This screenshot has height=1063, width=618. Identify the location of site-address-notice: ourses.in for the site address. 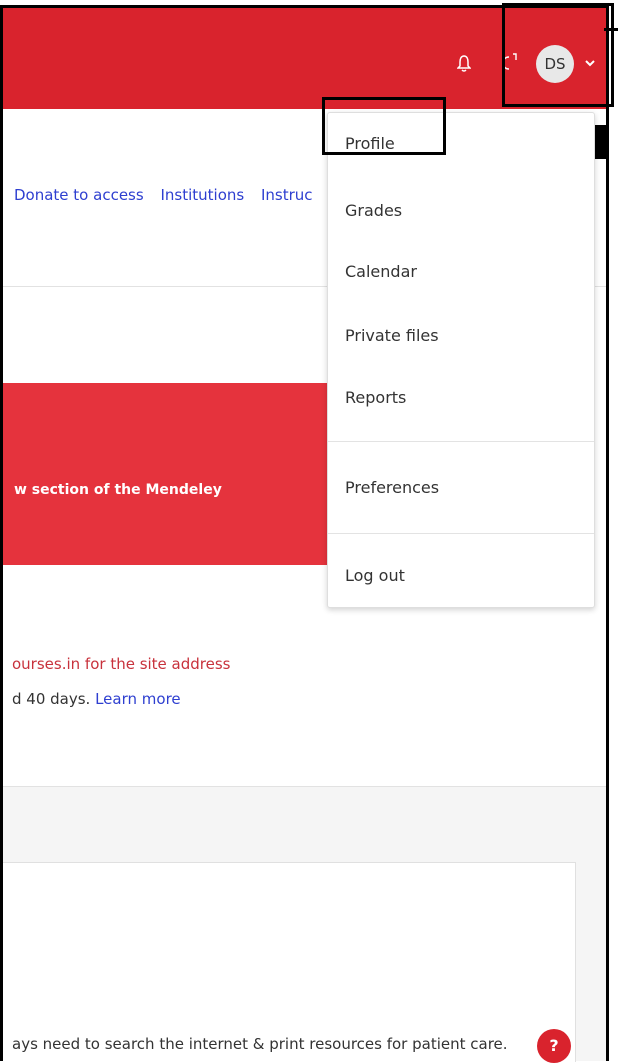
(121, 664).